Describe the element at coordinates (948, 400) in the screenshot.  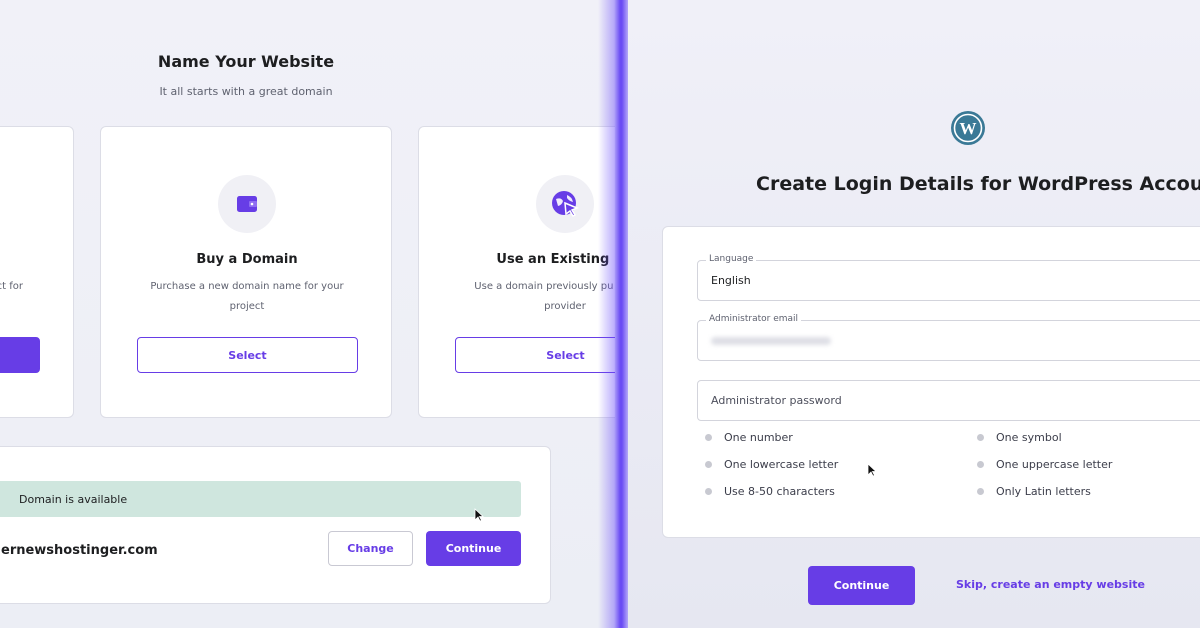
I see `admin-password-field: Administrator password` at that location.